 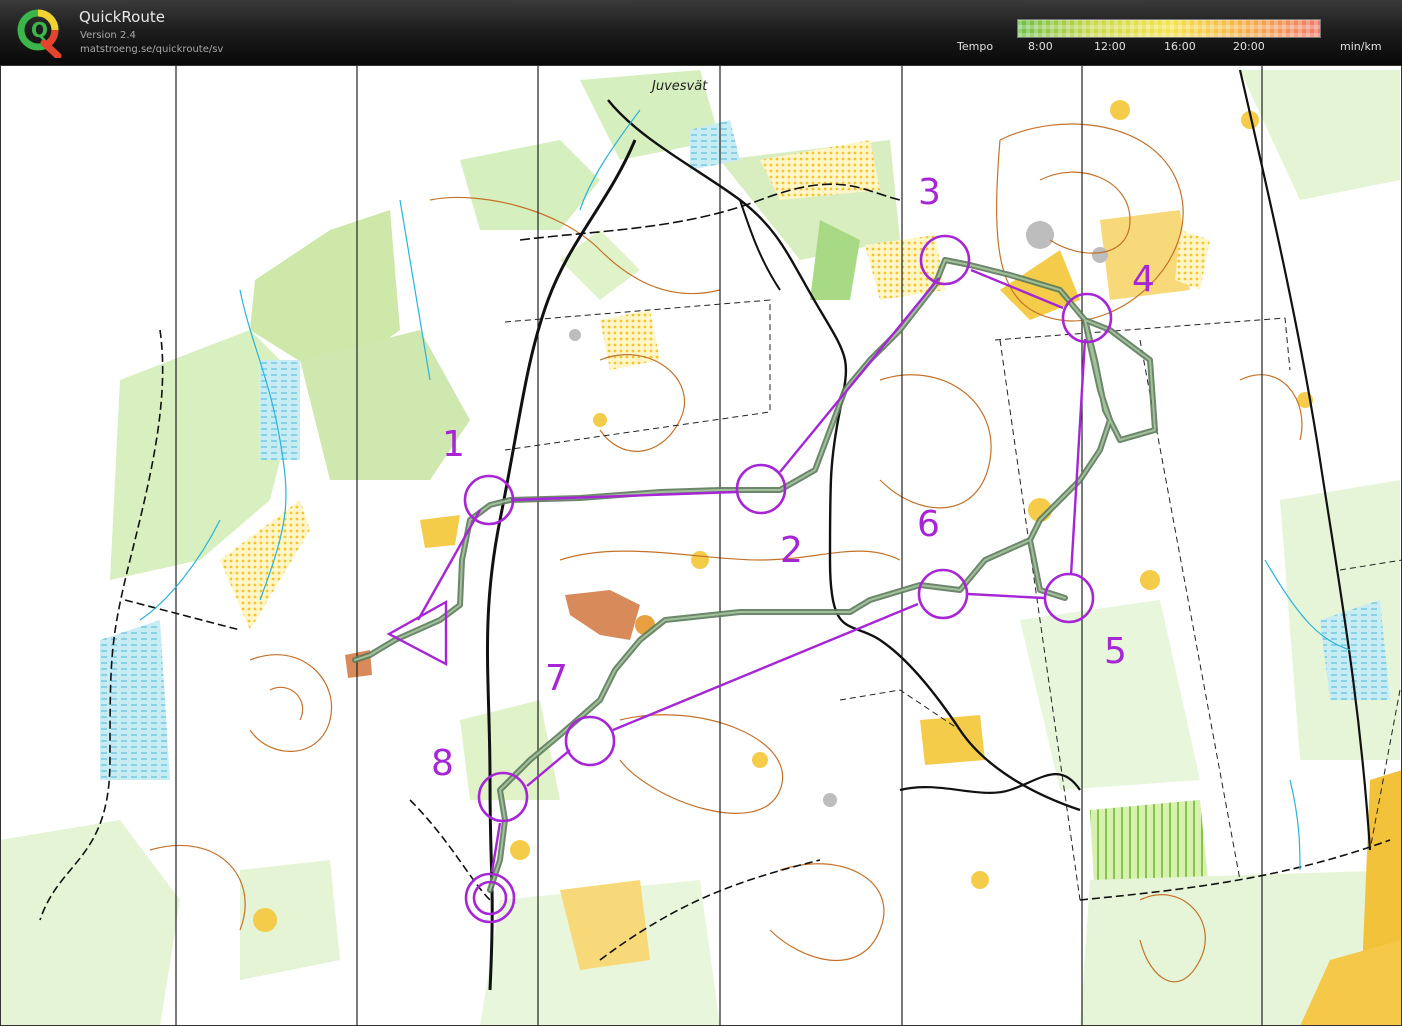 What do you see at coordinates (1110, 46) in the screenshot?
I see `legend-tick: 12:00` at bounding box center [1110, 46].